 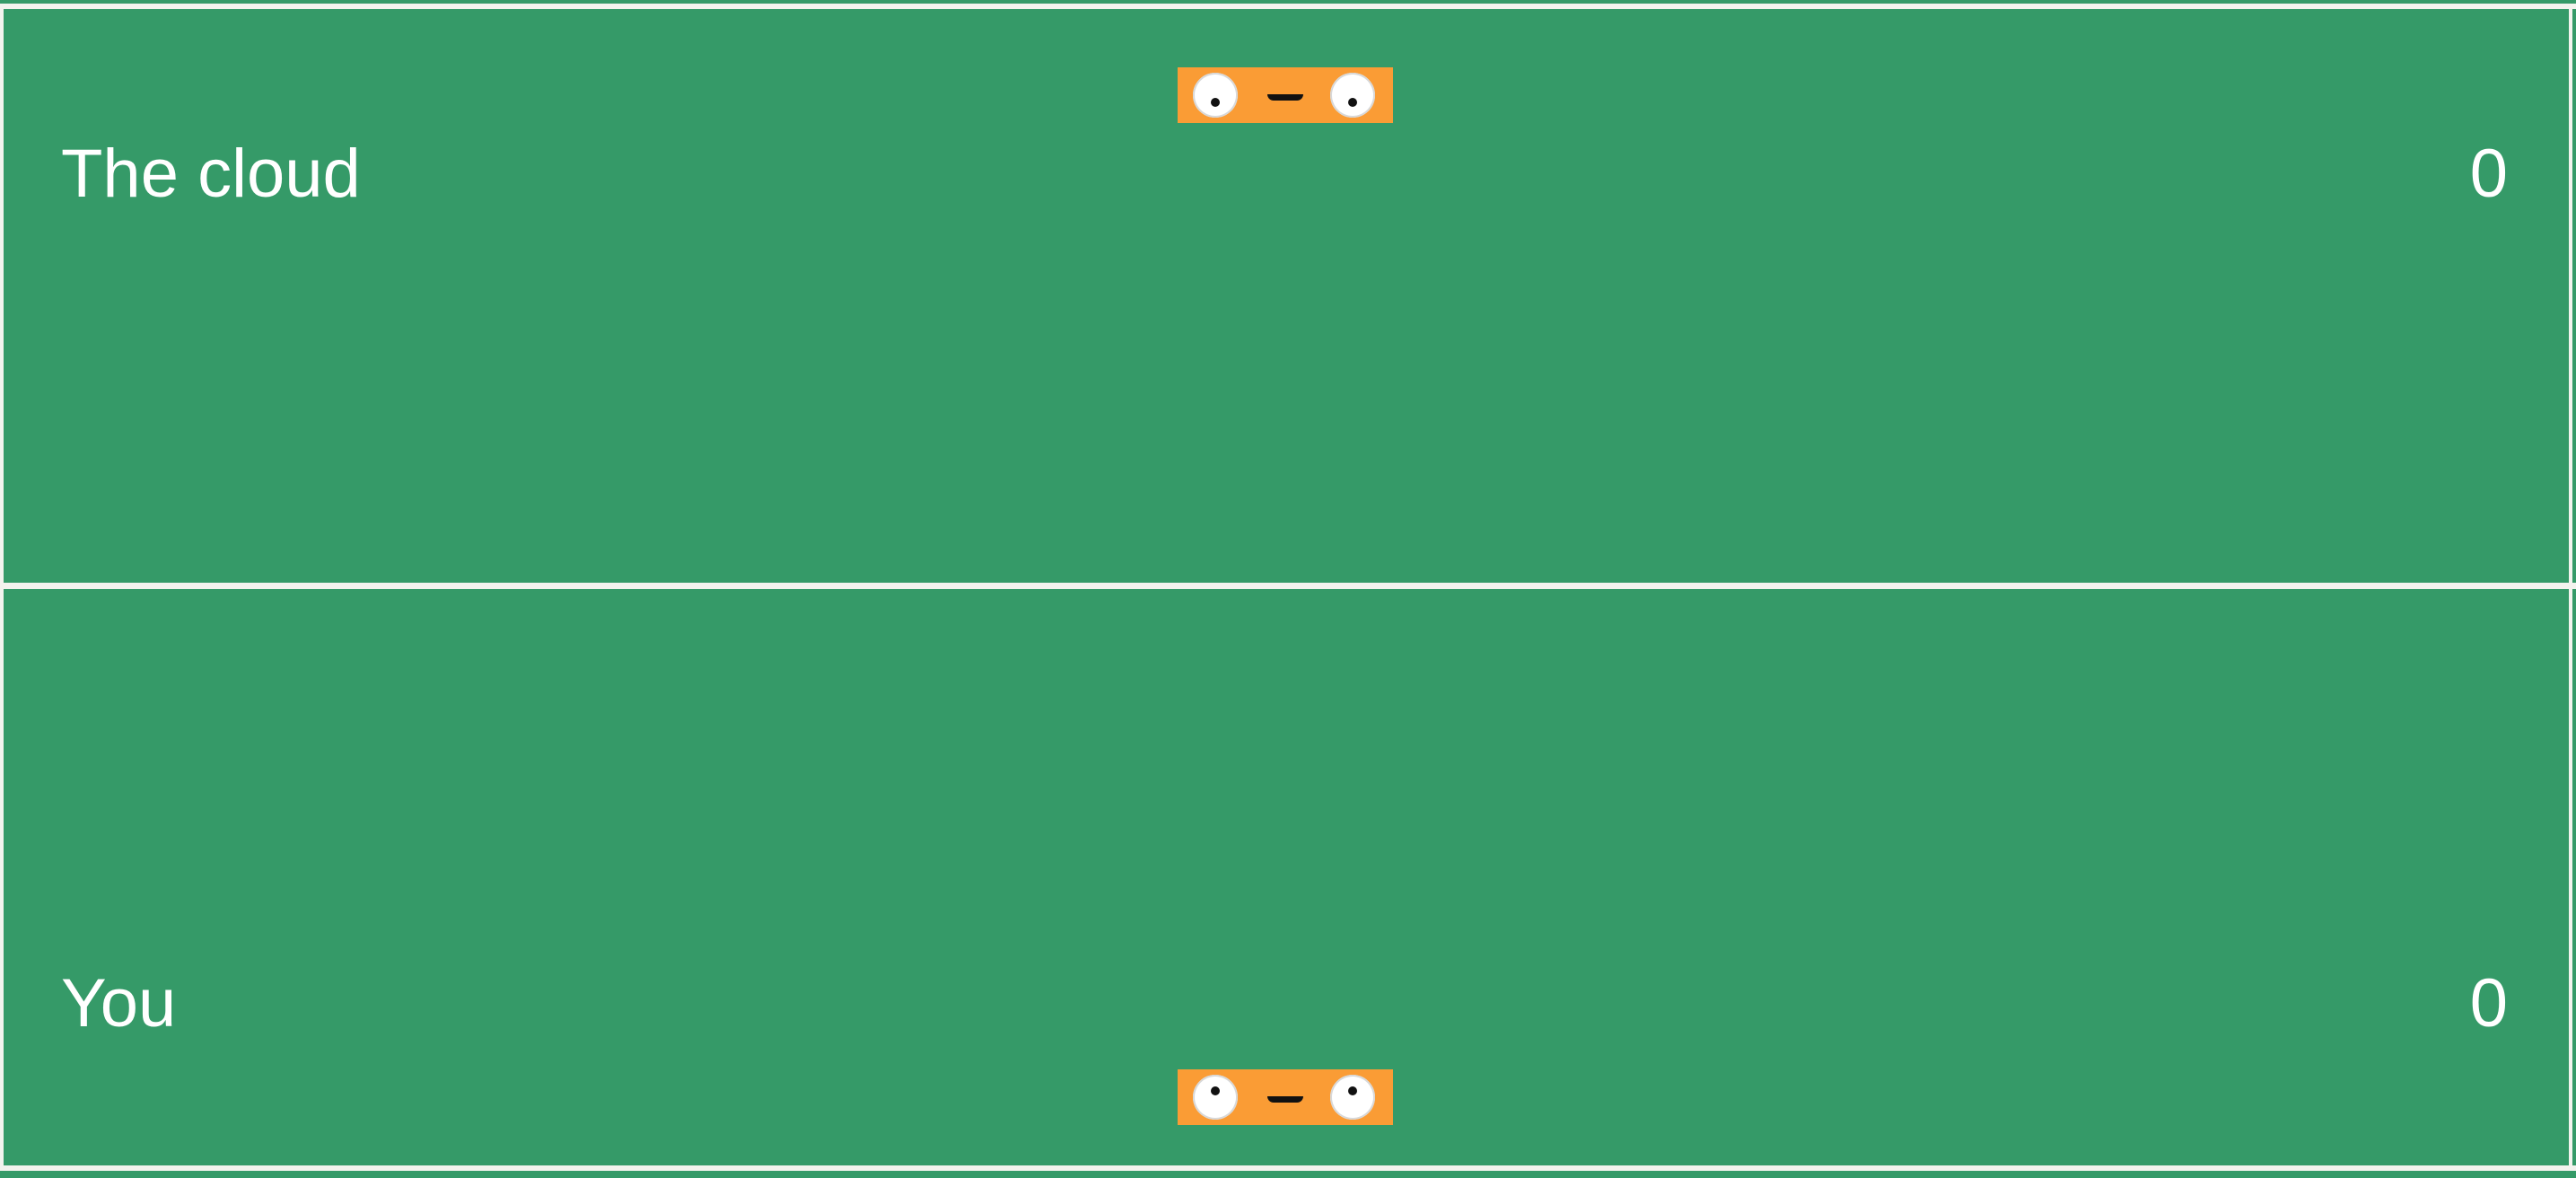 I want to click on opponent-name: The cloud, so click(x=211, y=174).